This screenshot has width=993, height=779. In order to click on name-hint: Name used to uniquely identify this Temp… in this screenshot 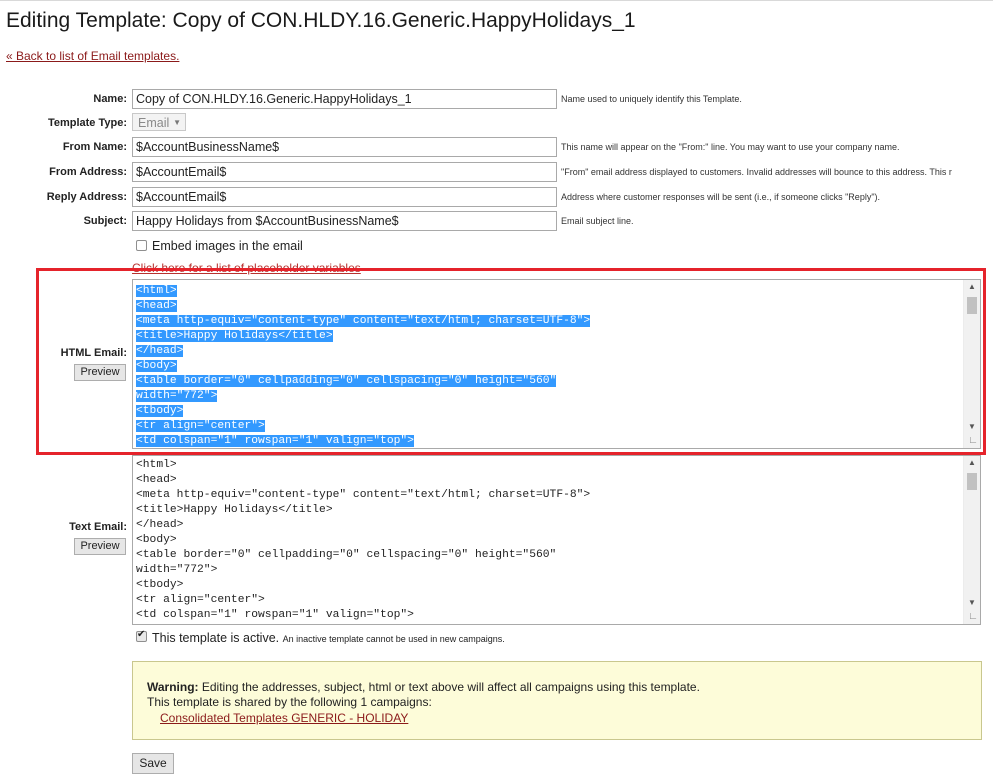, I will do `click(651, 99)`.